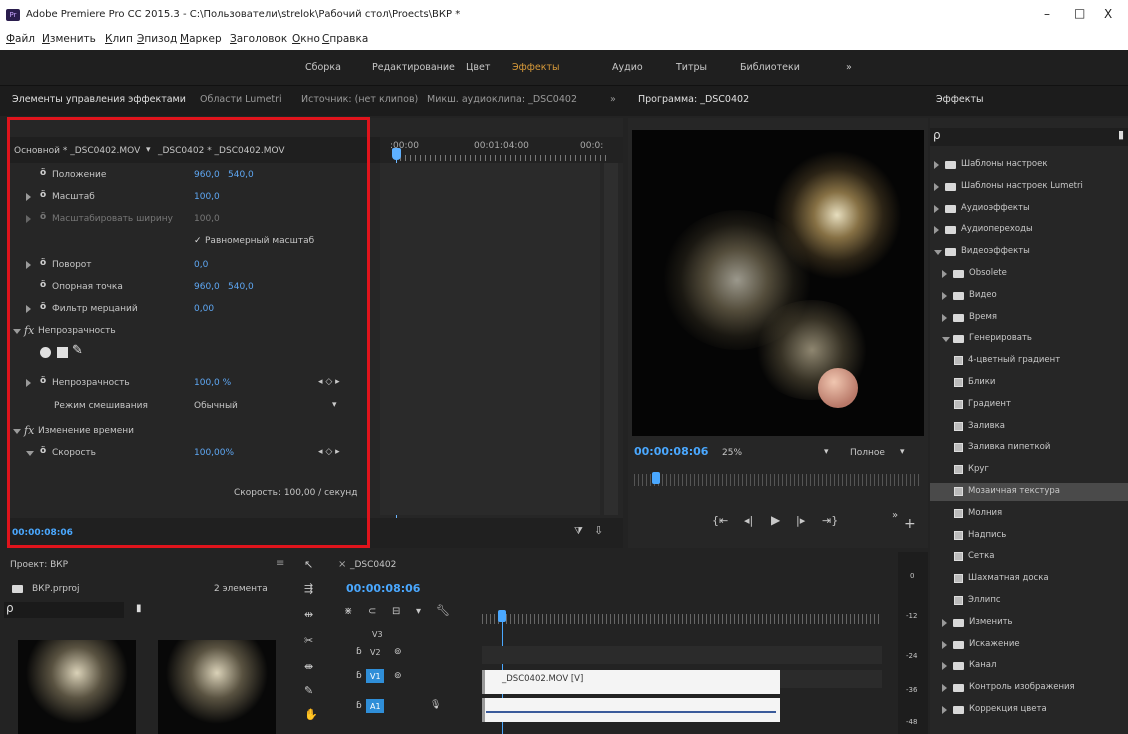 Image resolution: width=1128 pixels, height=734 pixels. What do you see at coordinates (1029, 274) in the screenshot?
I see `effects-tree-item: Obsolete` at bounding box center [1029, 274].